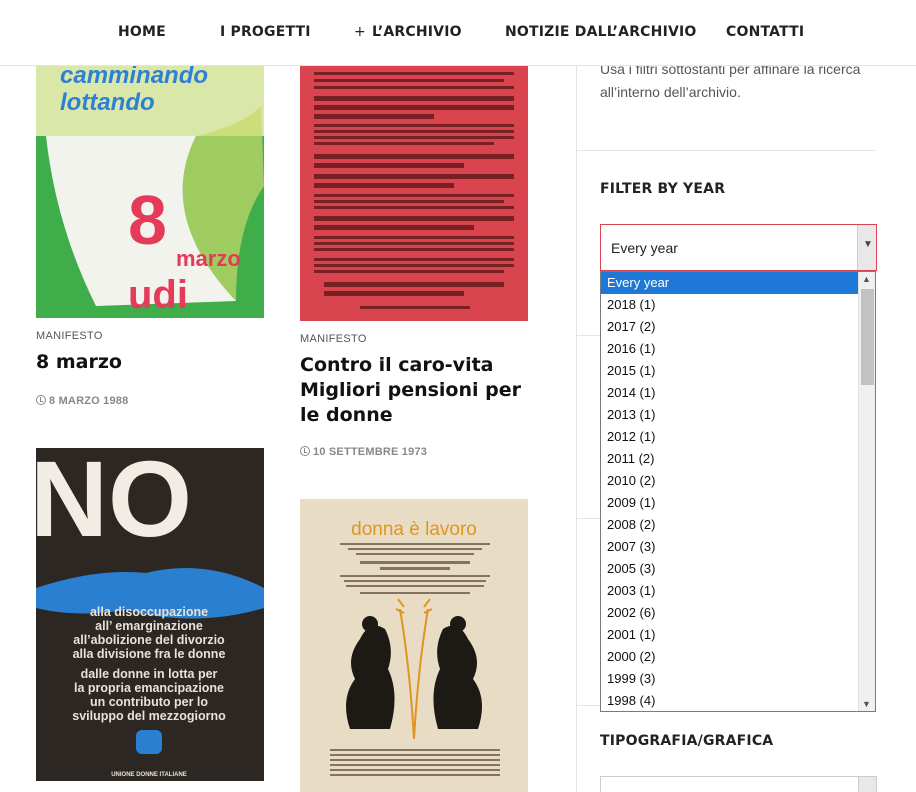  I want to click on dropdown-scrollbar: ▲ ▼, so click(866, 491).